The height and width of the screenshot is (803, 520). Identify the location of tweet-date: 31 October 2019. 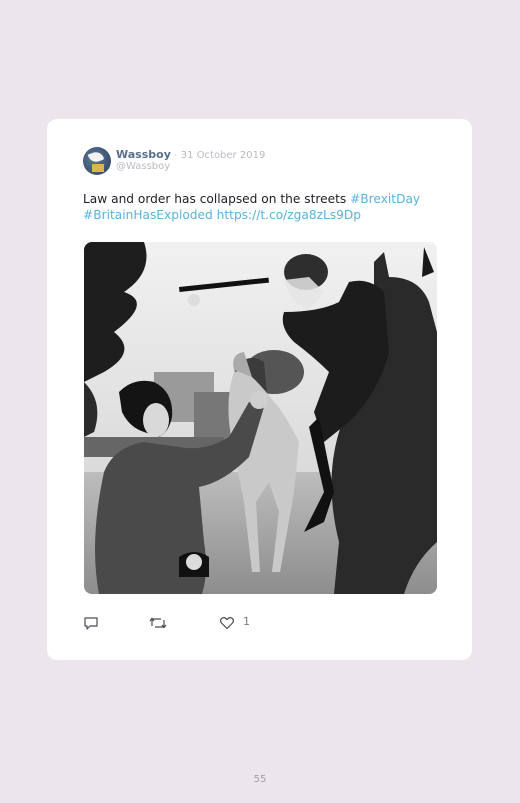
(223, 155).